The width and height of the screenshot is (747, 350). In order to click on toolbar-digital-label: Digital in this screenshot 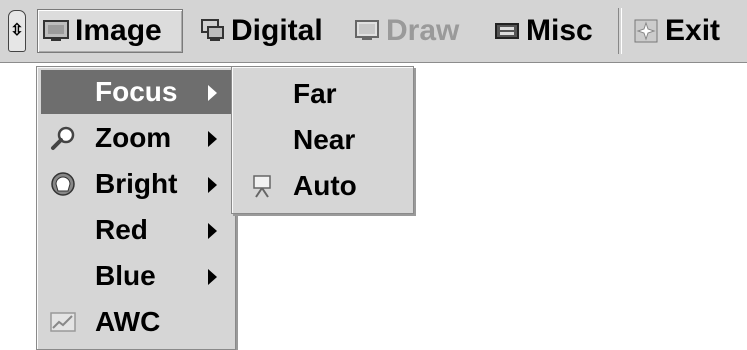, I will do `click(277, 30)`.